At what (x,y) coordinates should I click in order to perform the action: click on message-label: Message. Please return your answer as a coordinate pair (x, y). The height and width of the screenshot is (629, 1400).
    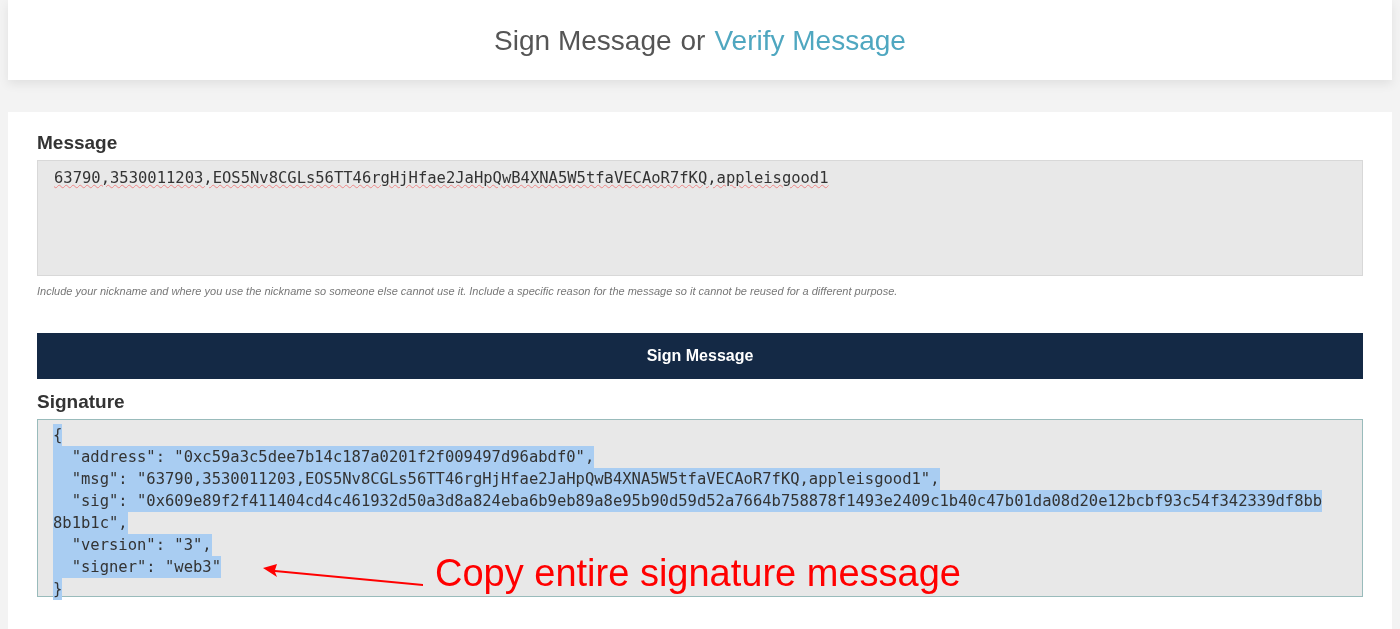
    Looking at the image, I should click on (78, 143).